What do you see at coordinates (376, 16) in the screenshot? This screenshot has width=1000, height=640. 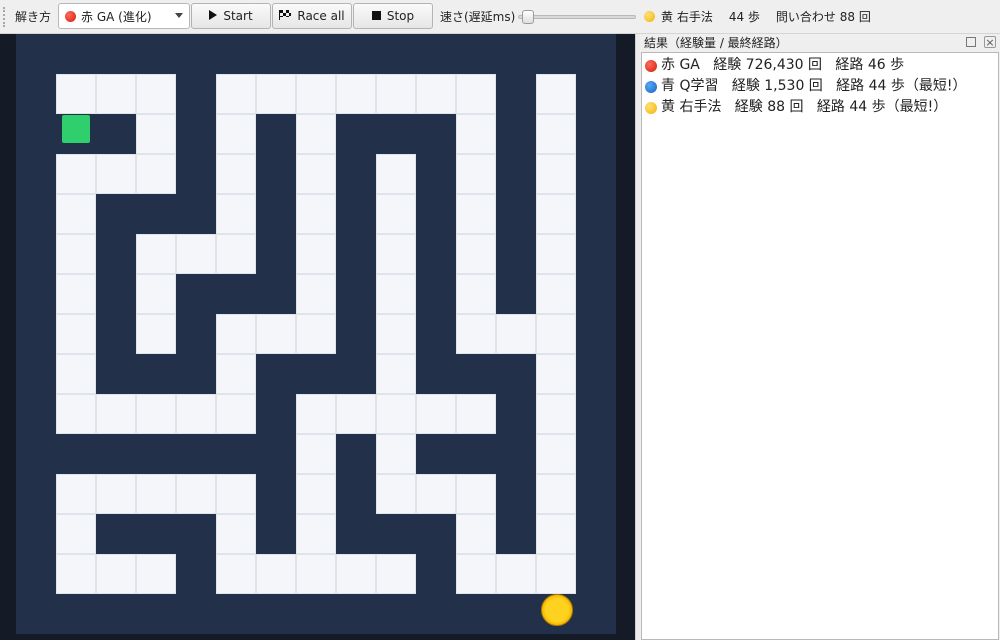 I see `stop-icon` at bounding box center [376, 16].